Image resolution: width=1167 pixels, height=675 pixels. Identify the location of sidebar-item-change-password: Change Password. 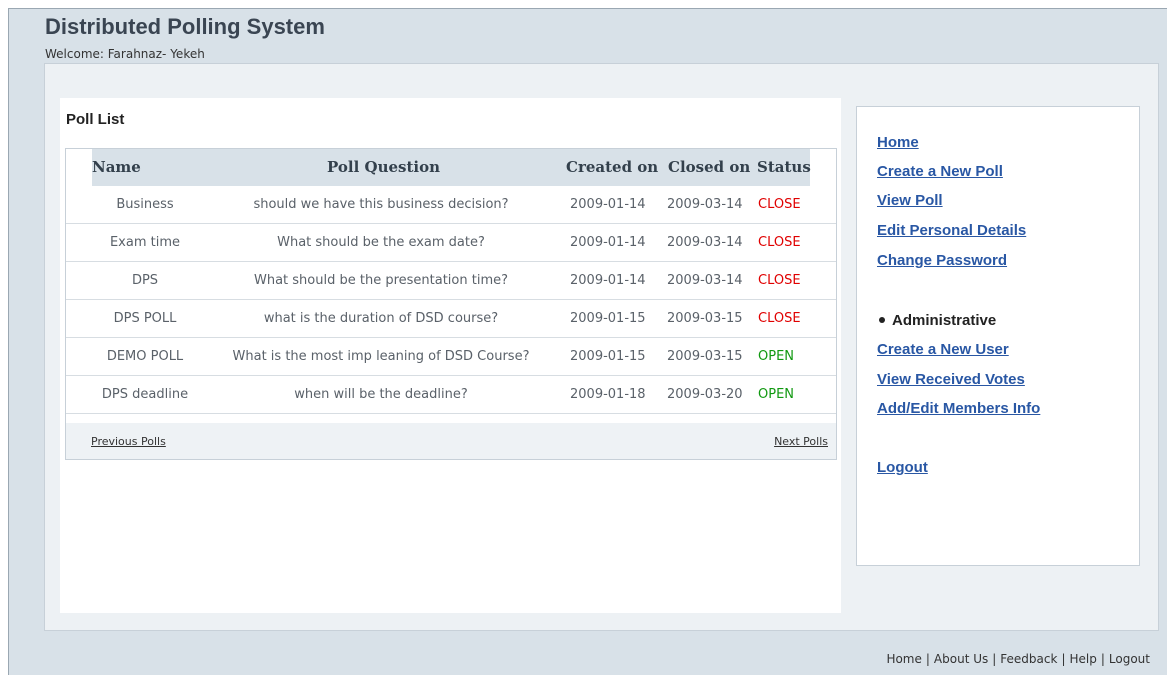
(942, 260).